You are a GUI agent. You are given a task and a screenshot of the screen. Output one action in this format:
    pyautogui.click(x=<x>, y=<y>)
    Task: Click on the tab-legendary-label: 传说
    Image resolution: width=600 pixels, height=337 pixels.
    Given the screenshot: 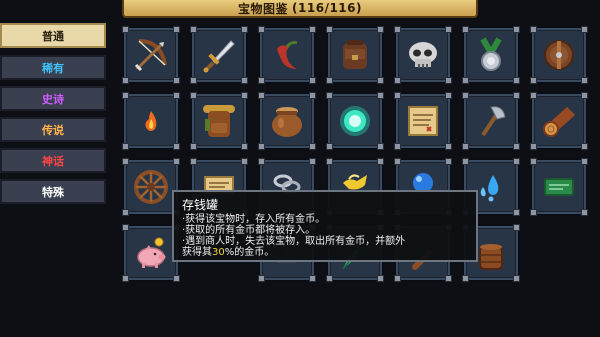 What is the action you would take?
    pyautogui.click(x=53, y=130)
    